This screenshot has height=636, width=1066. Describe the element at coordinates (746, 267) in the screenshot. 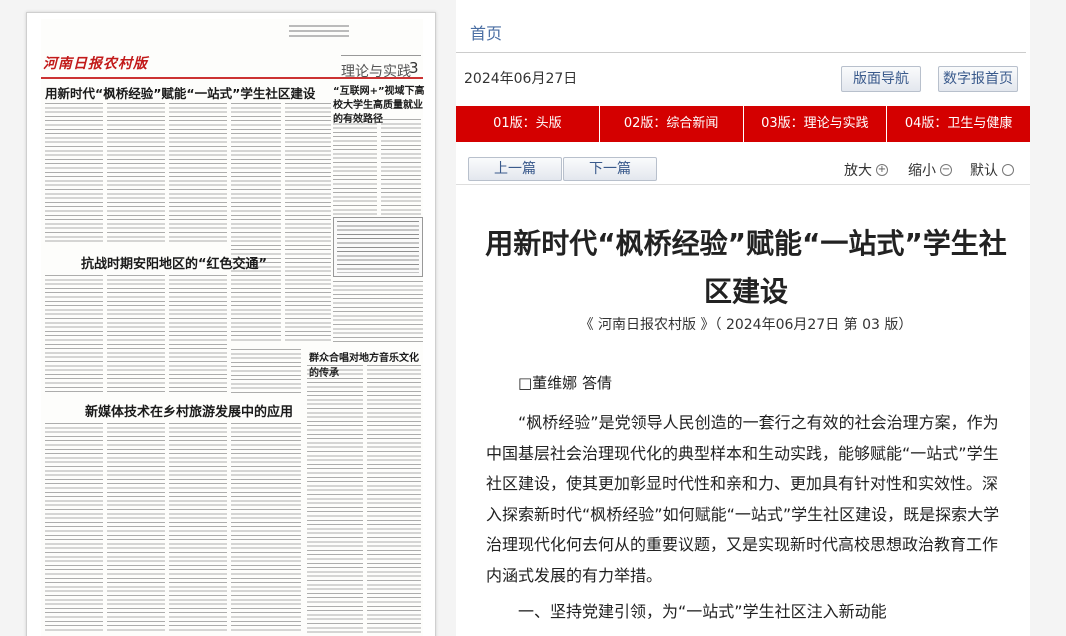

I see `article-title: 用新时代“枫桥经验”赋能“一站式”学生社区建设` at that location.